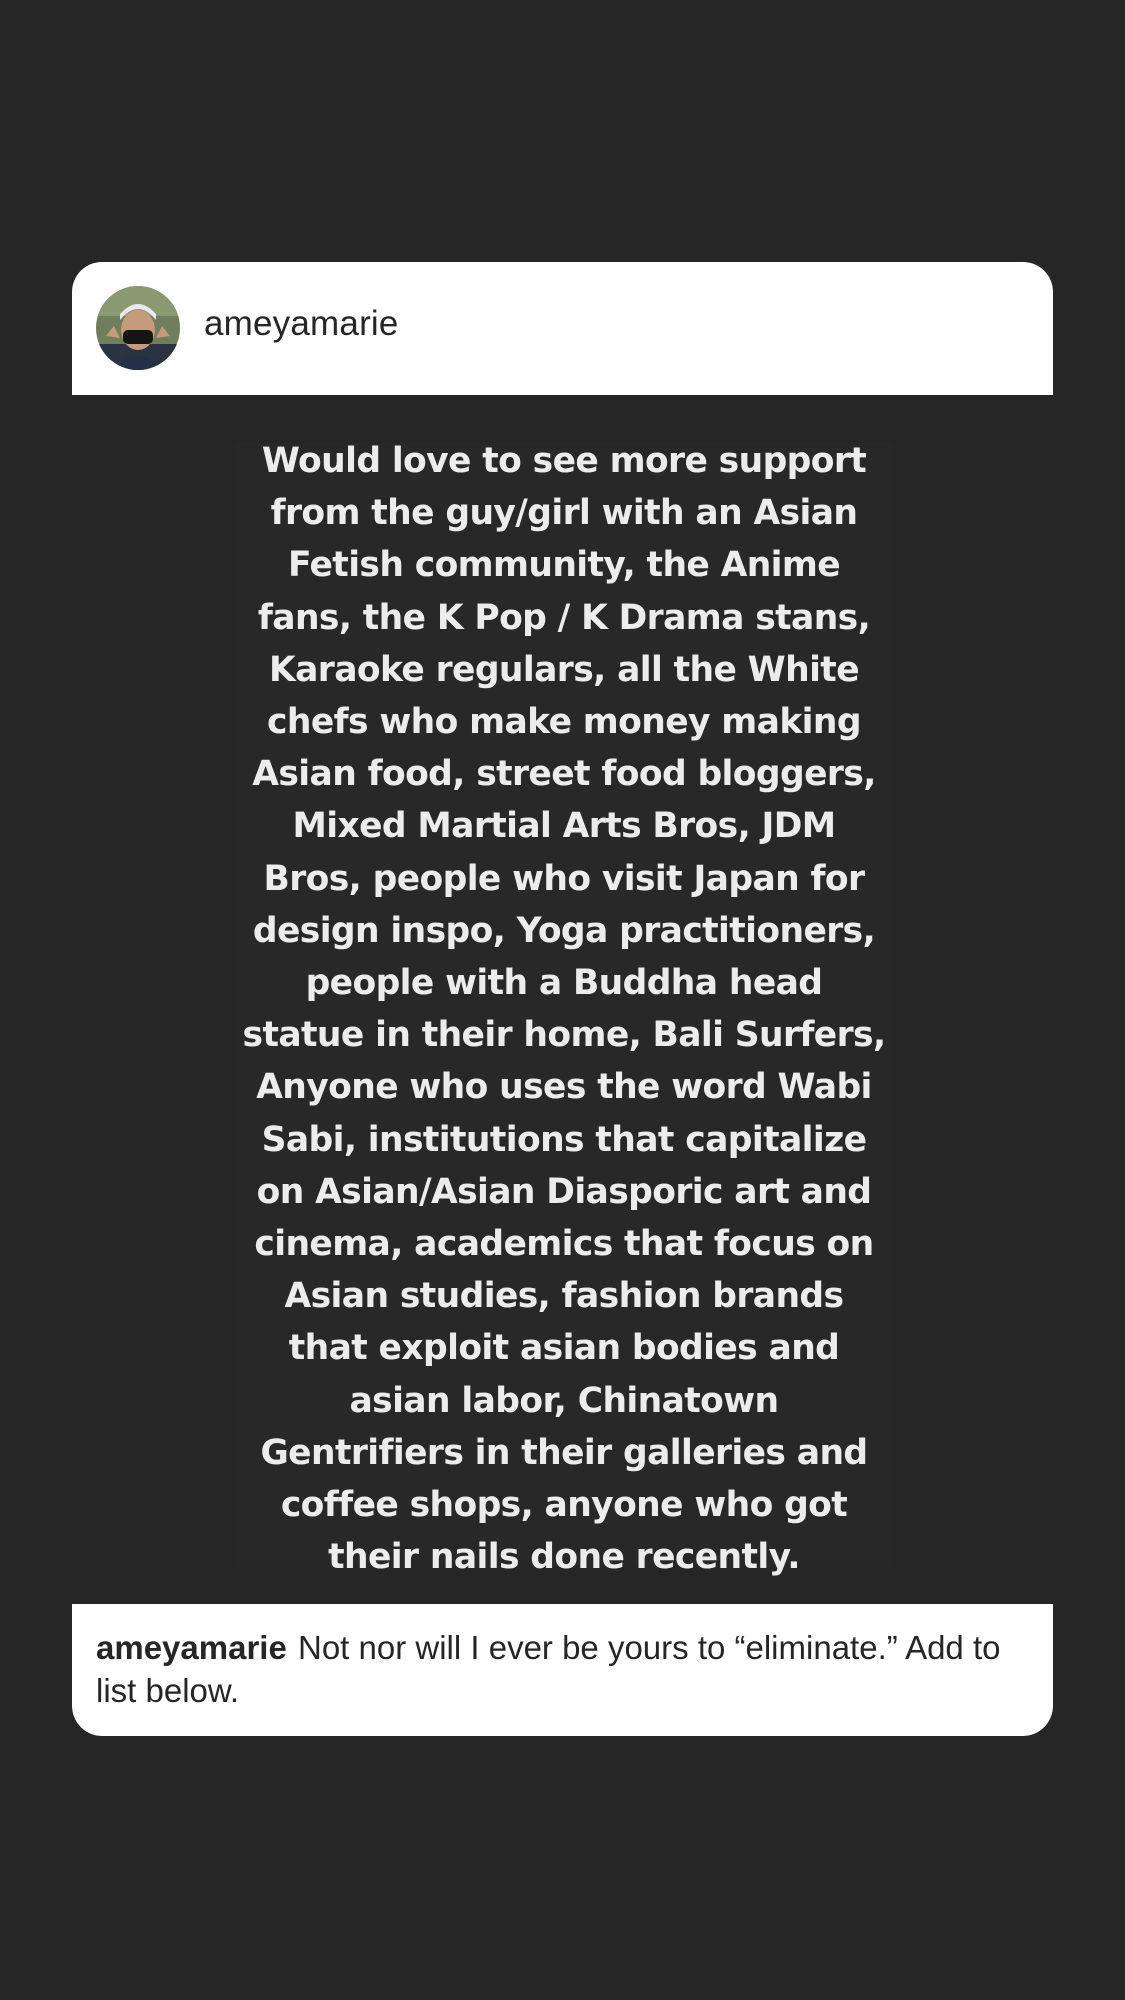  I want to click on quote-line: that exploit asian bodies and, so click(564, 1348).